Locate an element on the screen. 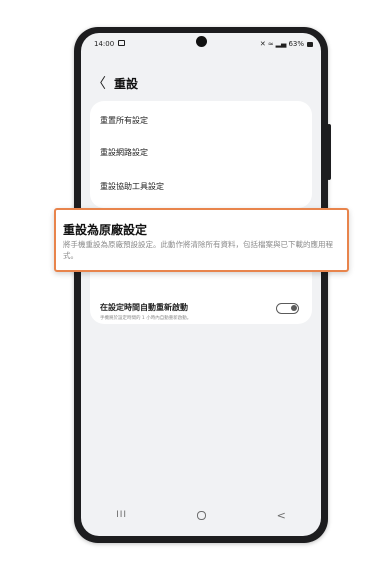  factory-reset-title: 重設為原廠設定 is located at coordinates (105, 230).